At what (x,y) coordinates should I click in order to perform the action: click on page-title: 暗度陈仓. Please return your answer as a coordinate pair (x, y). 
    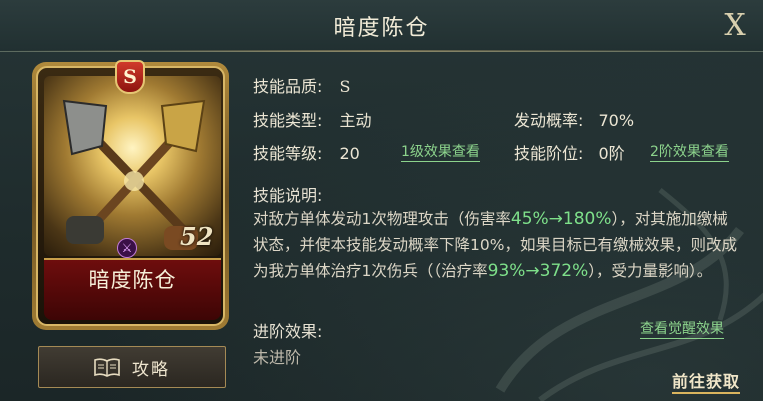
    Looking at the image, I should click on (381, 28).